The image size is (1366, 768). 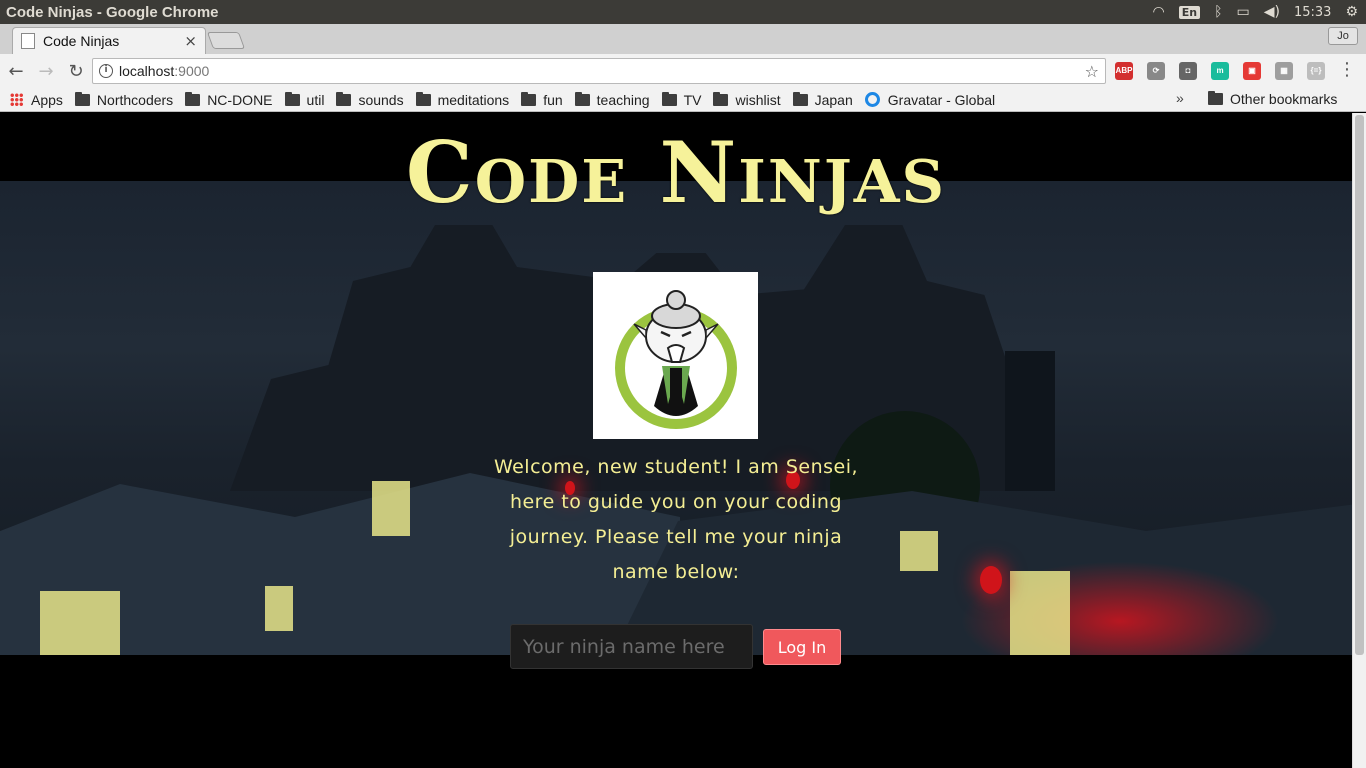 I want to click on profile-button: Jo, so click(x=1343, y=36).